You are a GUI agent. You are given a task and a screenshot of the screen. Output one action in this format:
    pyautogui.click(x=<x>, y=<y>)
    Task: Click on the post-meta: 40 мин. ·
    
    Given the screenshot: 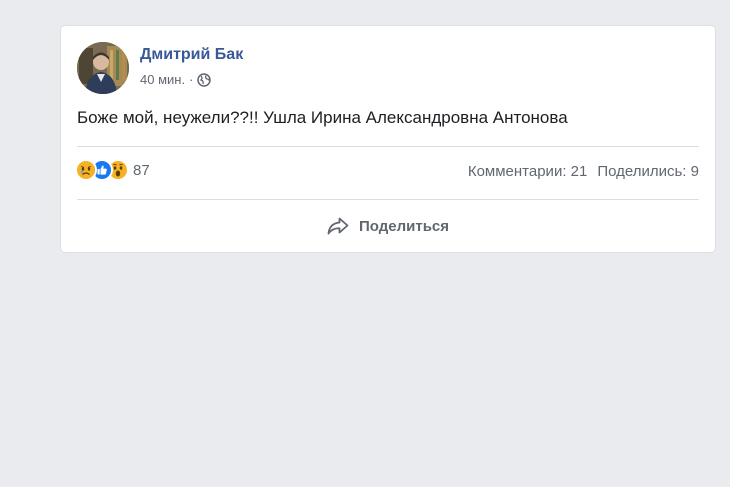 What is the action you would take?
    pyautogui.click(x=176, y=79)
    